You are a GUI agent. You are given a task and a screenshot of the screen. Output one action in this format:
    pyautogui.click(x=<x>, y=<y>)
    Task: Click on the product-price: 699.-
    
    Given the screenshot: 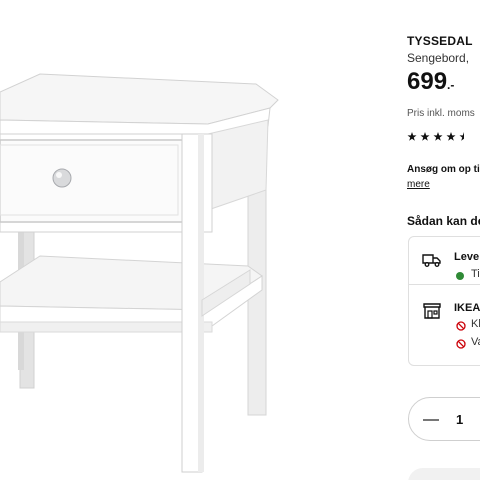 What is the action you would take?
    pyautogui.click(x=430, y=82)
    